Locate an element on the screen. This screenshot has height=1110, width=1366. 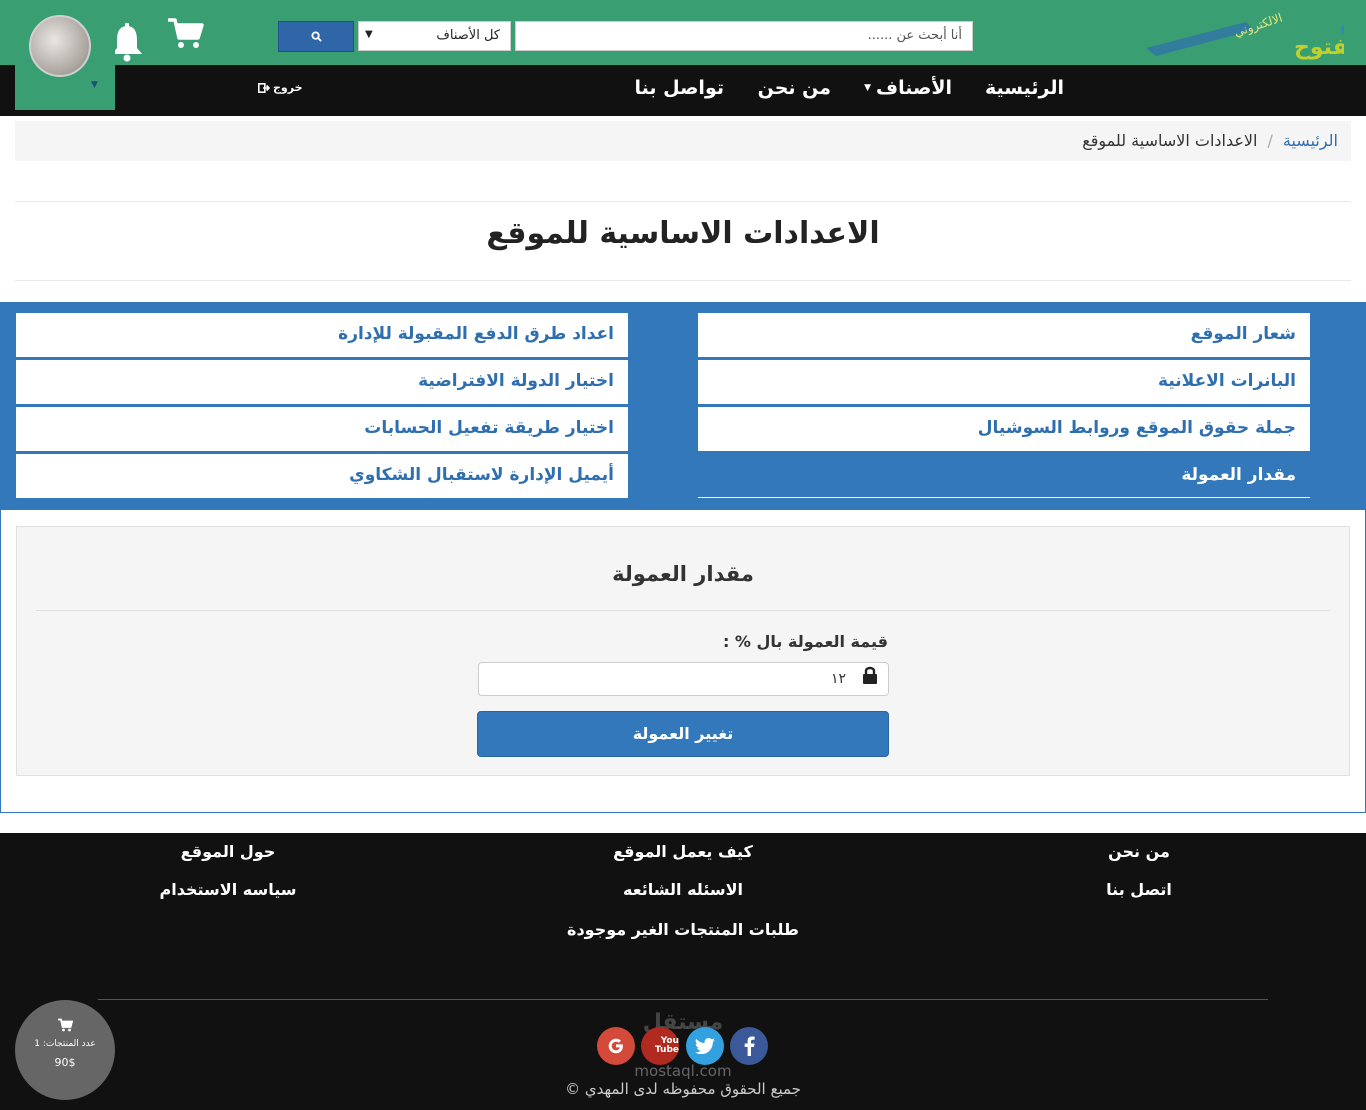
search-button is located at coordinates (316, 36).